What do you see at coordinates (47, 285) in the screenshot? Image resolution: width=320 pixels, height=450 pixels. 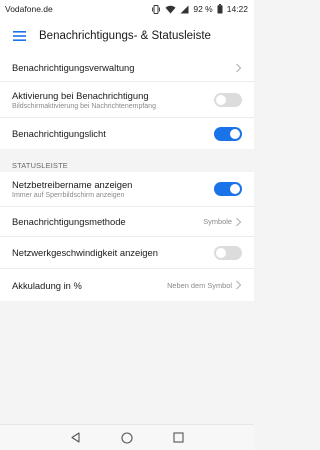 I see `item-label: Akkuladung in %` at bounding box center [47, 285].